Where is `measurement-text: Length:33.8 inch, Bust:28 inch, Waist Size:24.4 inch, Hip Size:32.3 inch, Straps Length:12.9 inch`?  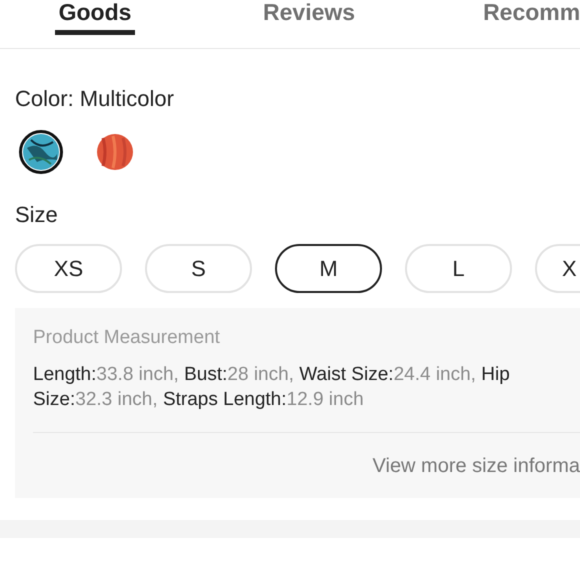
measurement-text: Length:33.8 inch, Bust:28 inch, Waist Size:24.4 inch, Hip Size:32.3 inch, Straps Length:12.9 inch is located at coordinates (272, 387).